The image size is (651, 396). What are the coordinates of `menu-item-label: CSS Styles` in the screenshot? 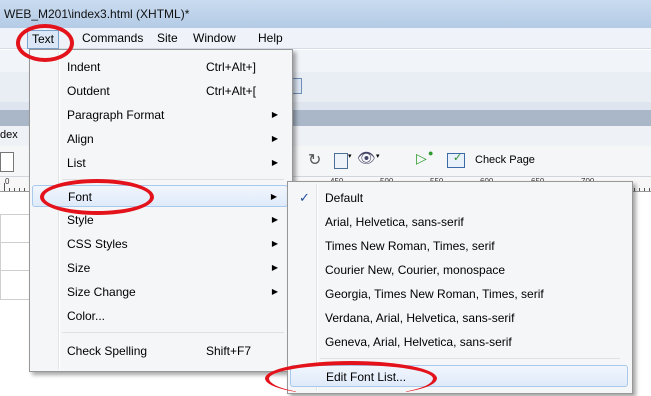 It's located at (97, 244).